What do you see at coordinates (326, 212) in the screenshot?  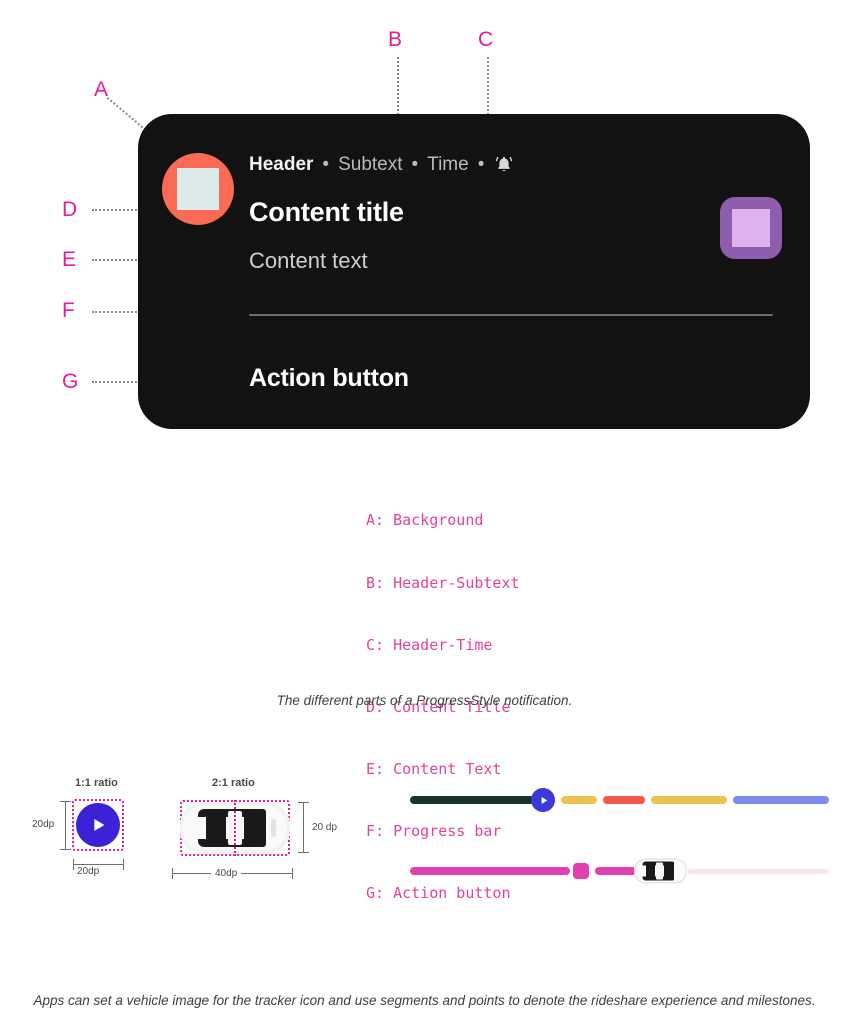 I see `content-title: Content title` at bounding box center [326, 212].